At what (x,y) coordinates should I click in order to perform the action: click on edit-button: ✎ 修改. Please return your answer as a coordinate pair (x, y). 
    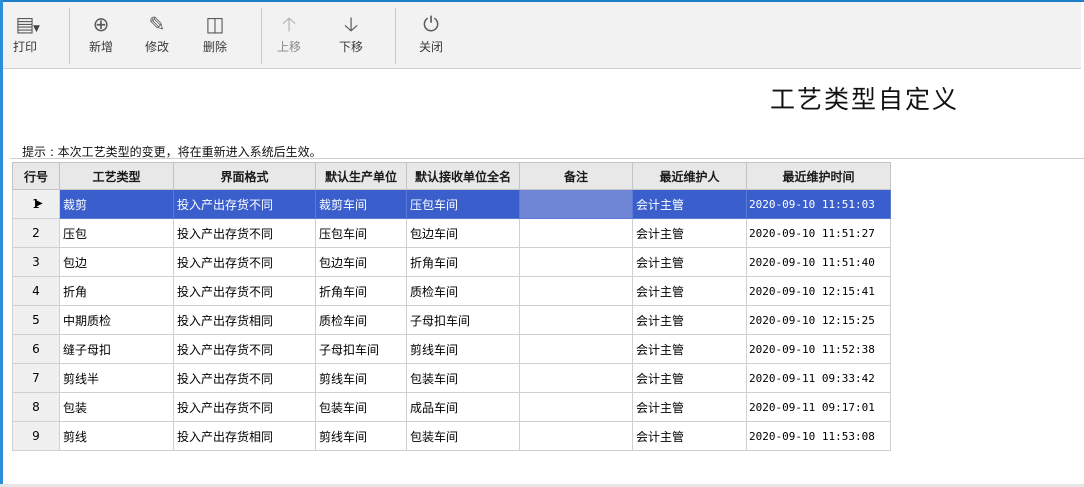
    Looking at the image, I should click on (157, 37).